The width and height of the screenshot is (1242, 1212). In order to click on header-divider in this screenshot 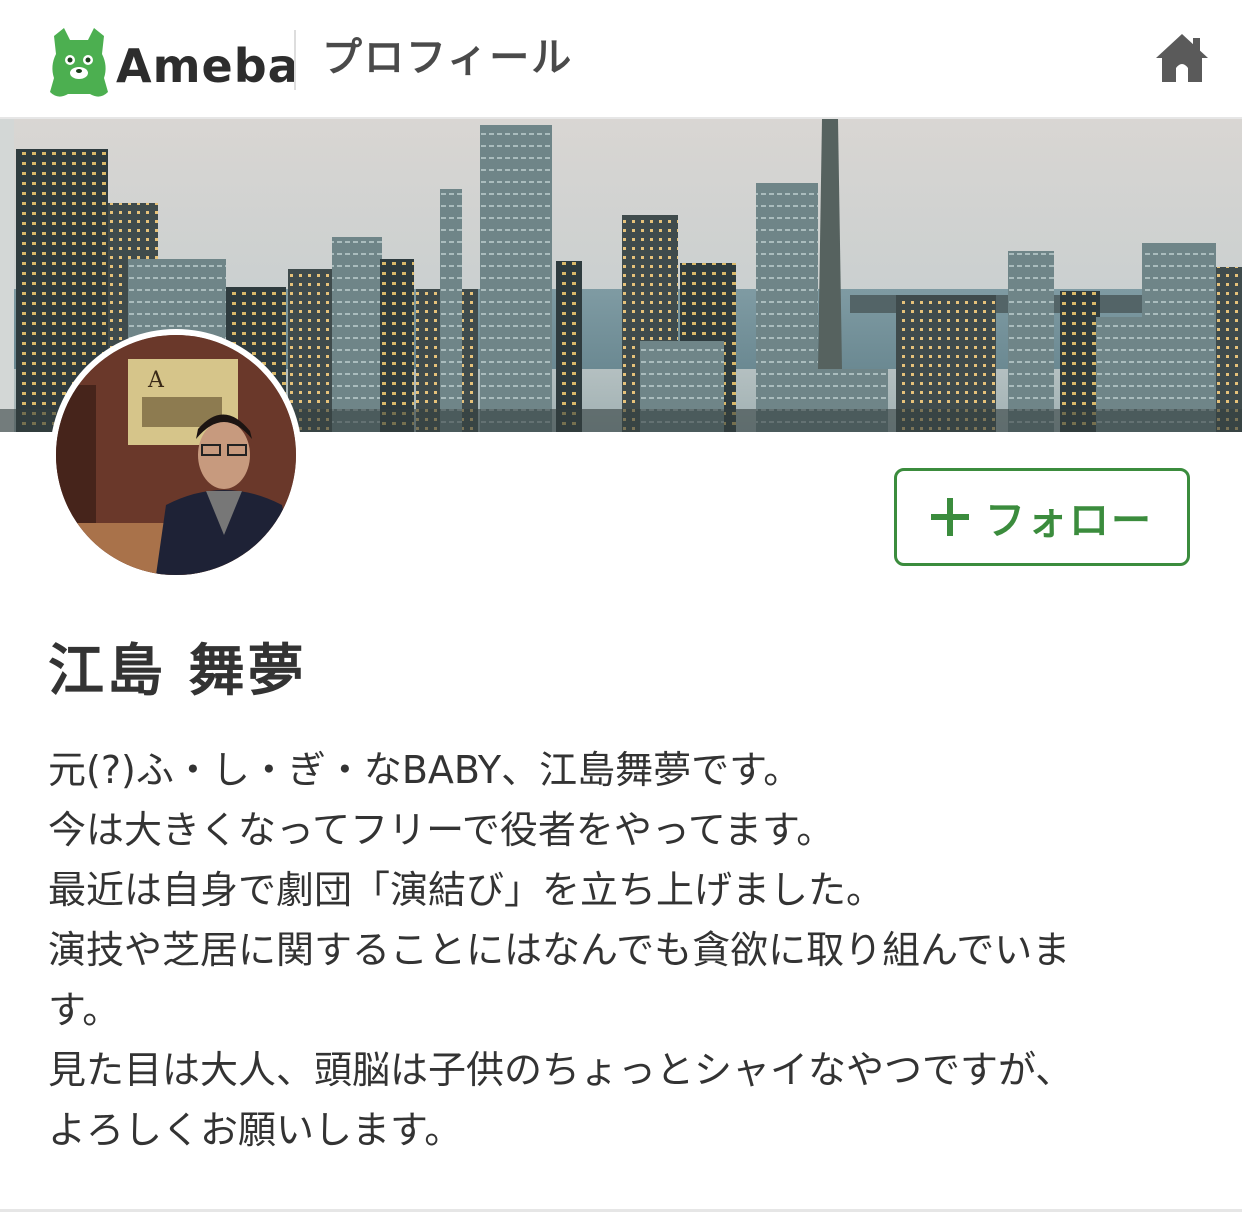, I will do `click(295, 60)`.